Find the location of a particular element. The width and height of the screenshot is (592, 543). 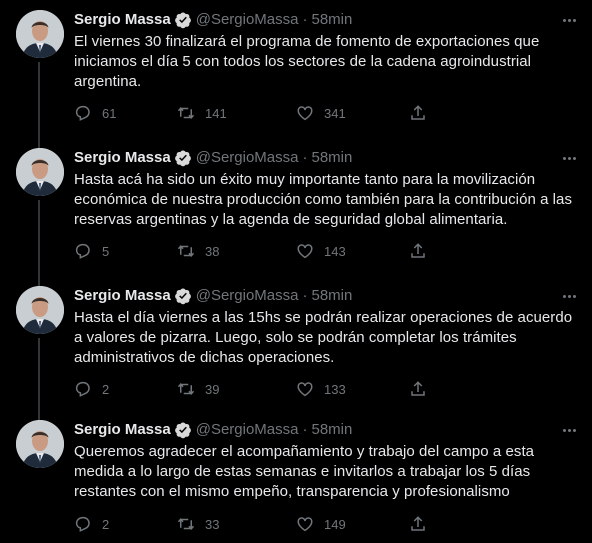

retweet-count: 33 is located at coordinates (212, 524).